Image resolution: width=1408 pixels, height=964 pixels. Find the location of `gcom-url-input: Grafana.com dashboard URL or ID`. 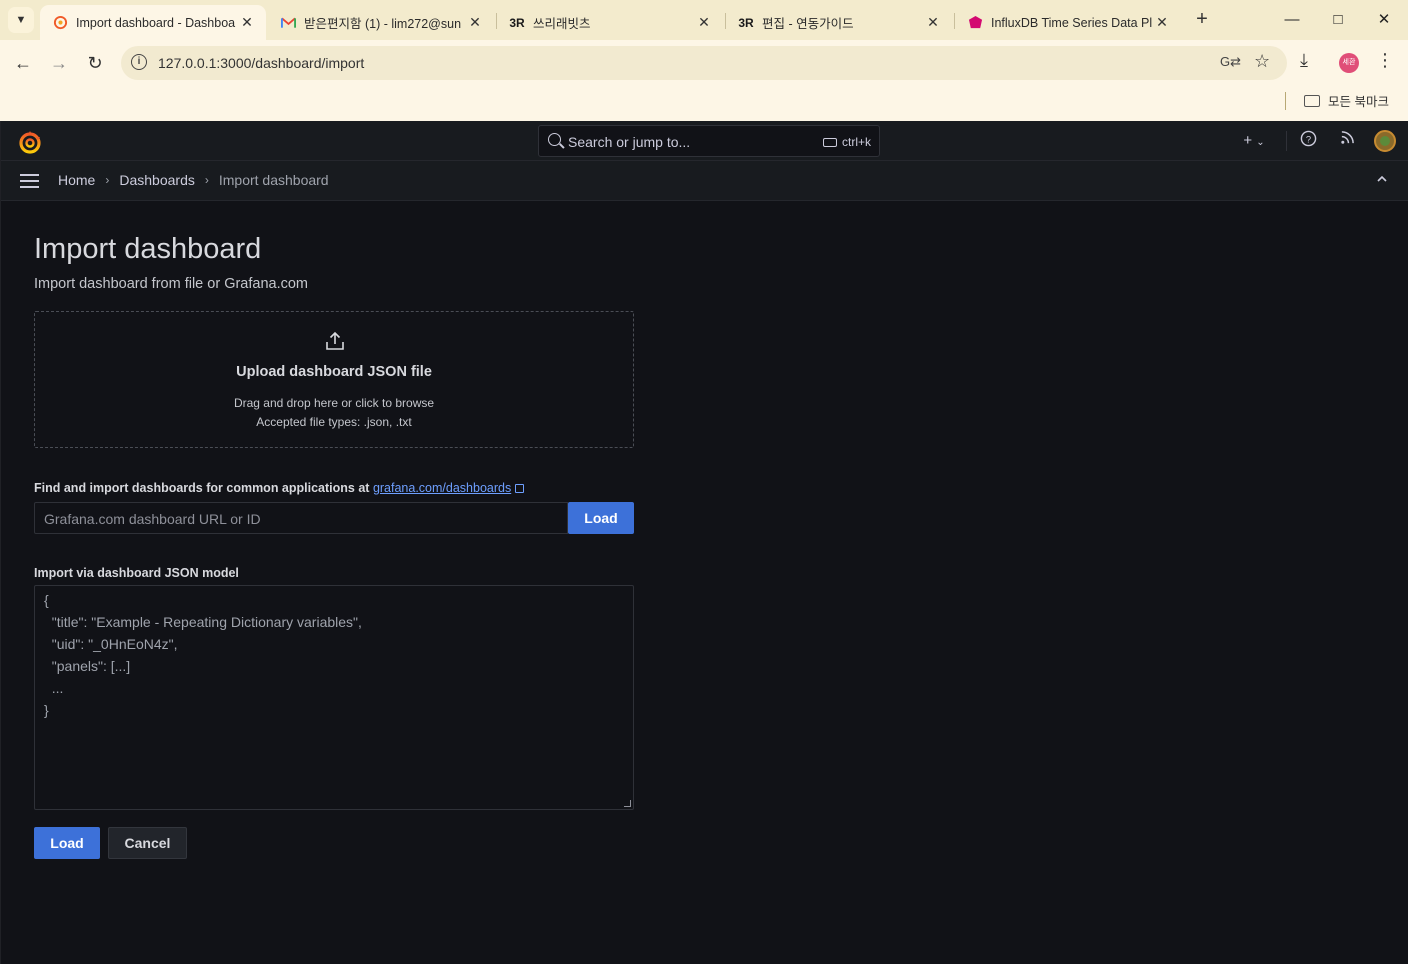

gcom-url-input: Grafana.com dashboard URL or ID is located at coordinates (301, 518).